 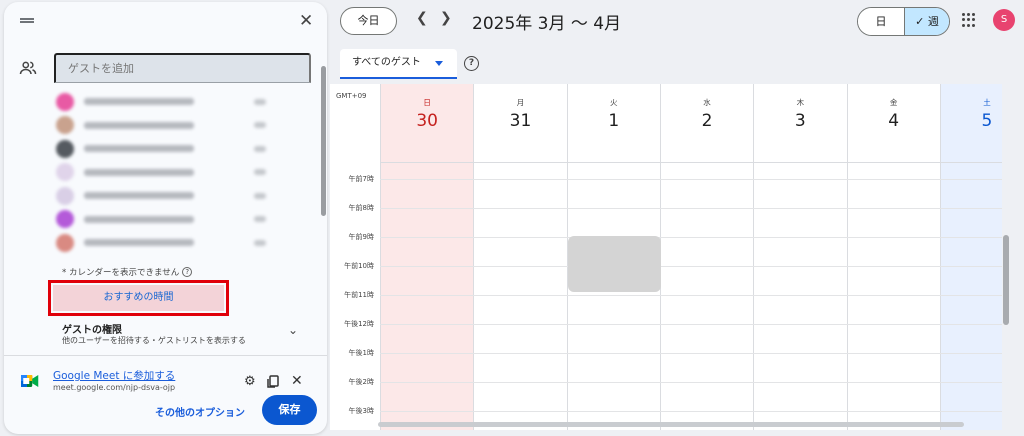 What do you see at coordinates (800, 121) in the screenshot?
I see `day-number: 3` at bounding box center [800, 121].